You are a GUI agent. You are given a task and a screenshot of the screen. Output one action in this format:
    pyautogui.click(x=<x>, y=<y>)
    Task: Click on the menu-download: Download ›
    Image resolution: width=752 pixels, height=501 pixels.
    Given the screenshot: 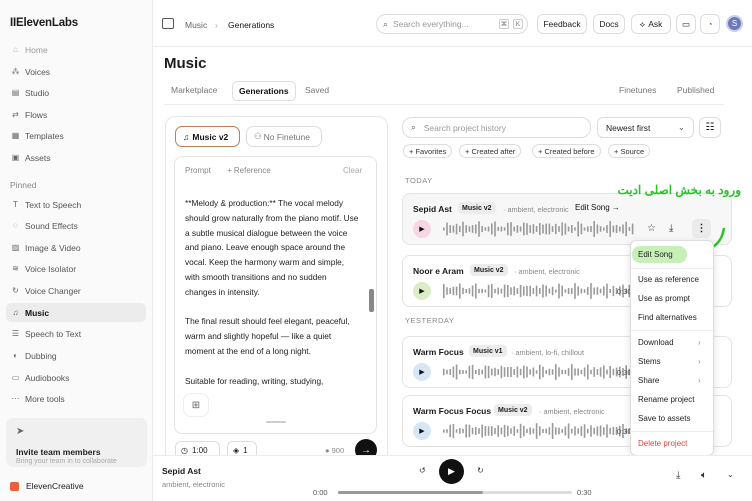 What is the action you would take?
    pyautogui.click(x=669, y=342)
    